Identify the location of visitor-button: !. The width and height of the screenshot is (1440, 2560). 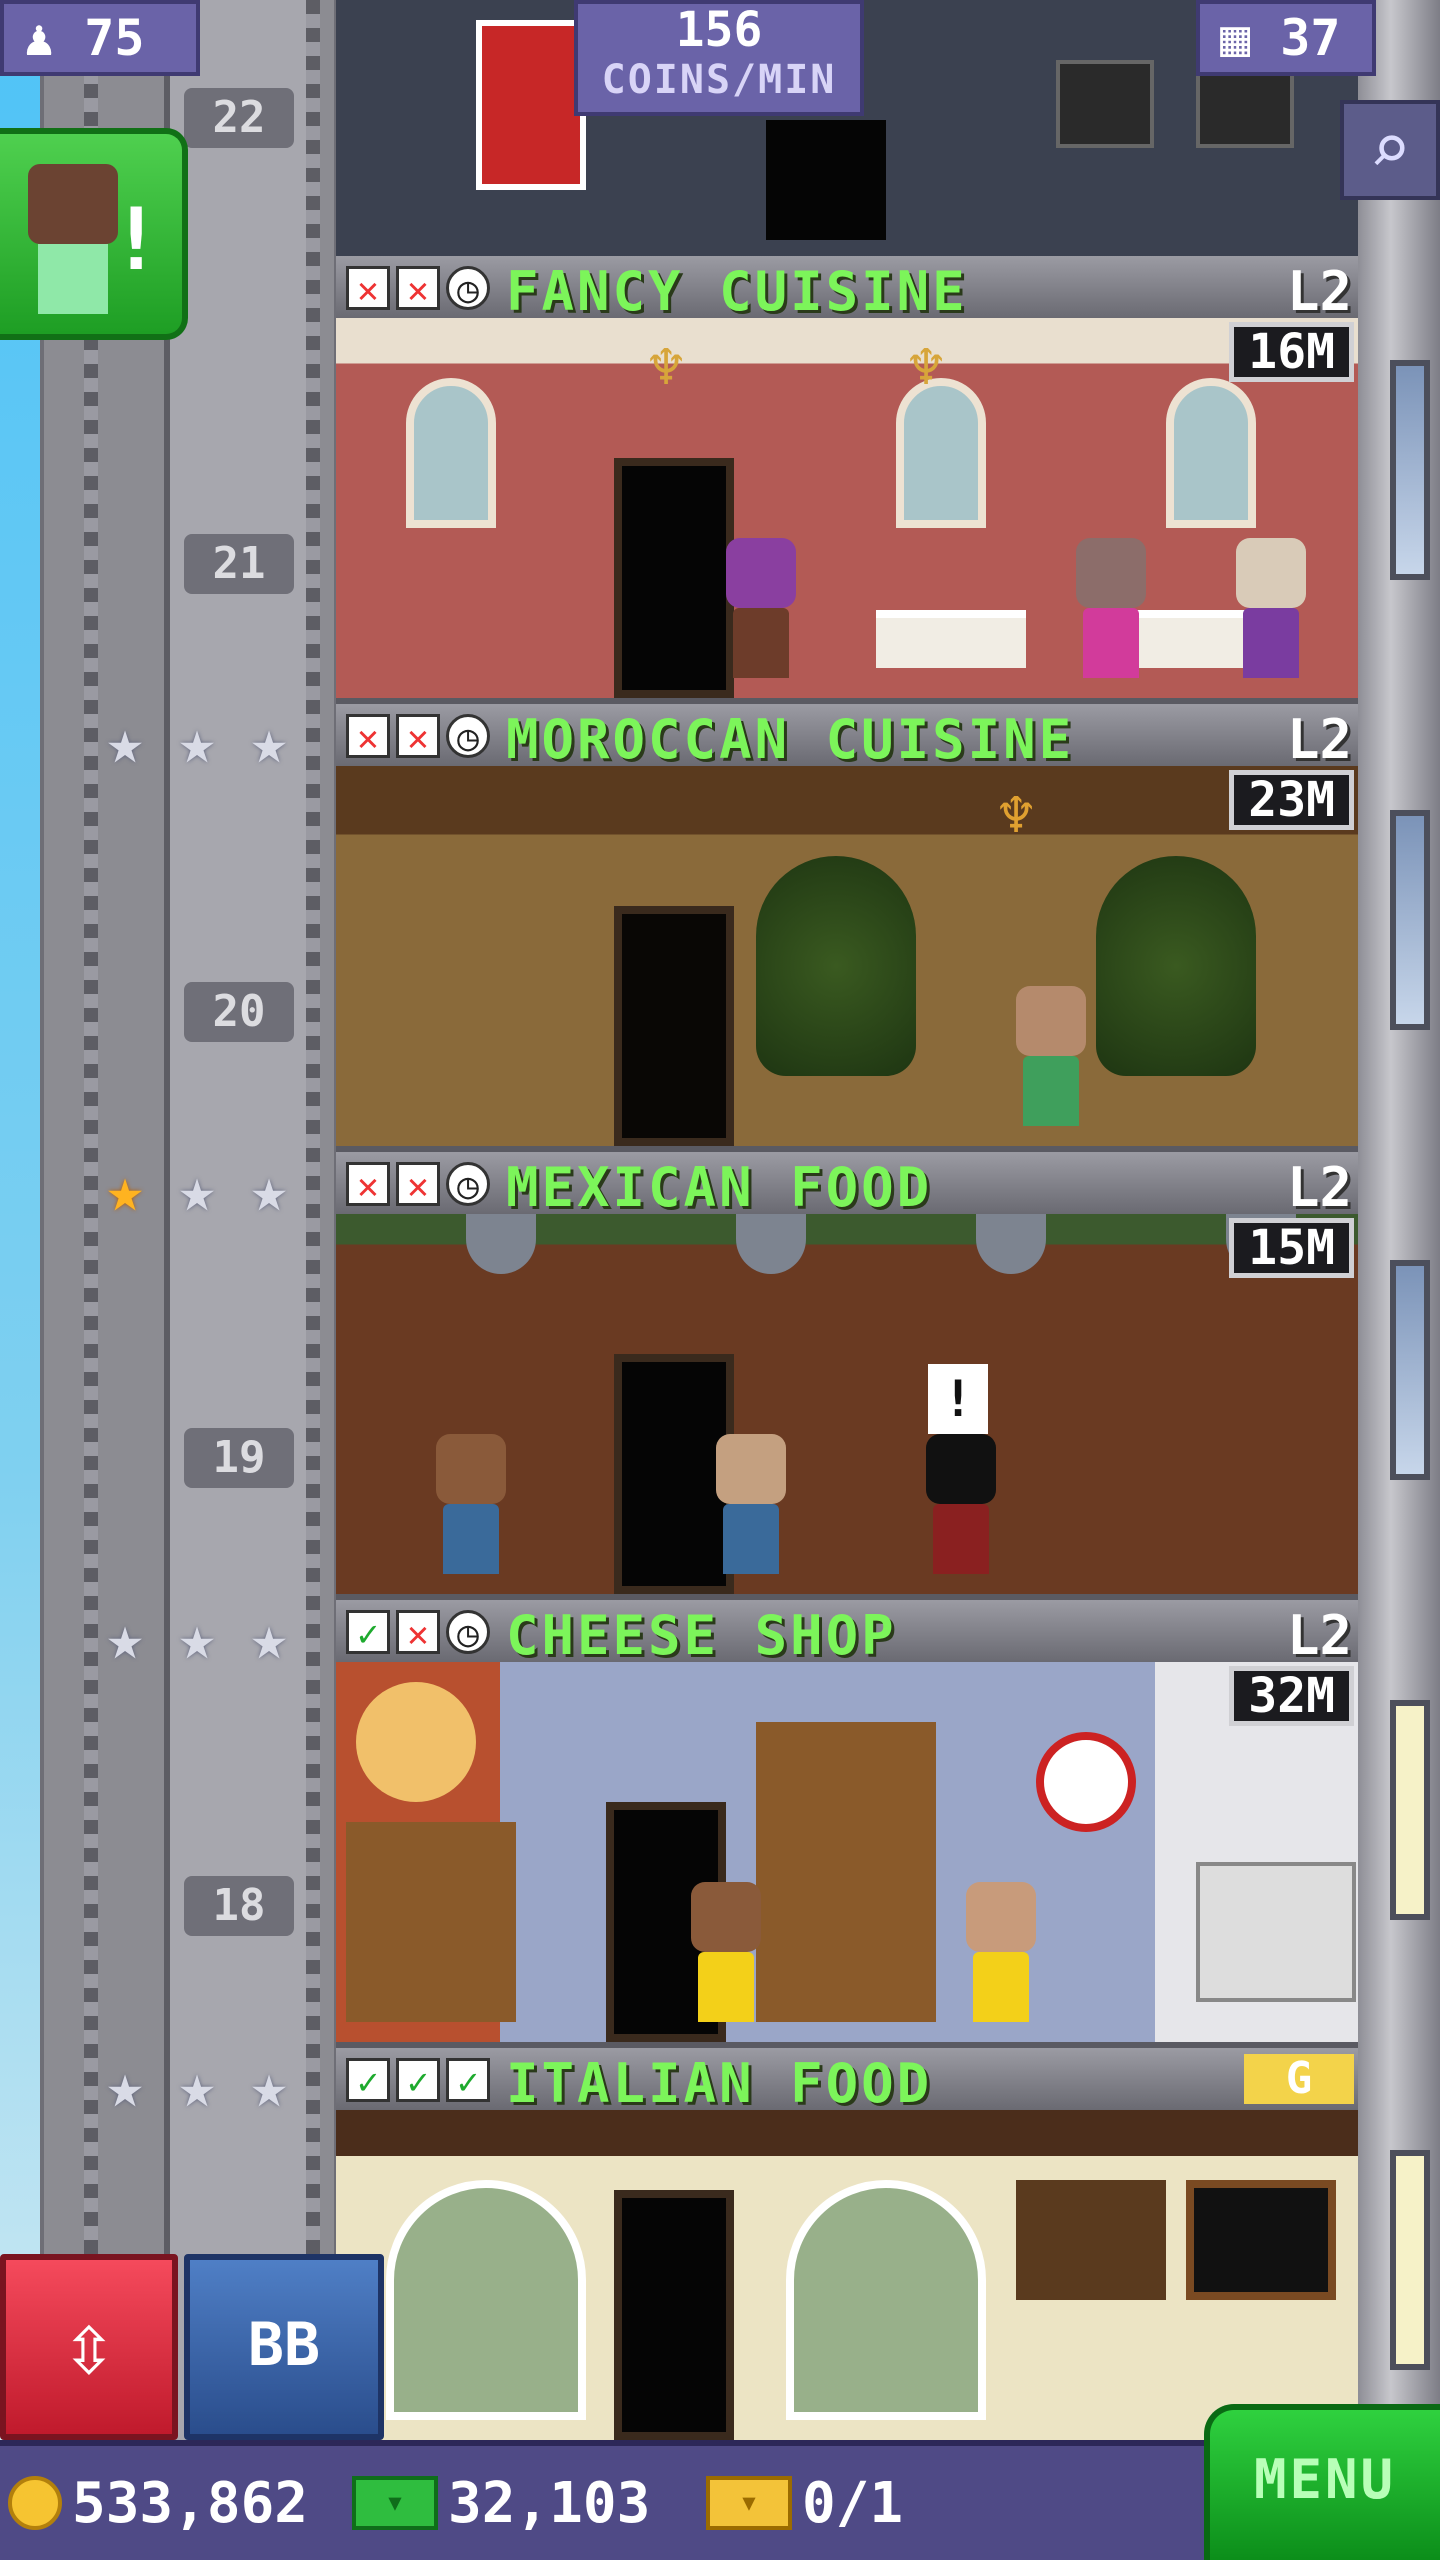
(94, 234).